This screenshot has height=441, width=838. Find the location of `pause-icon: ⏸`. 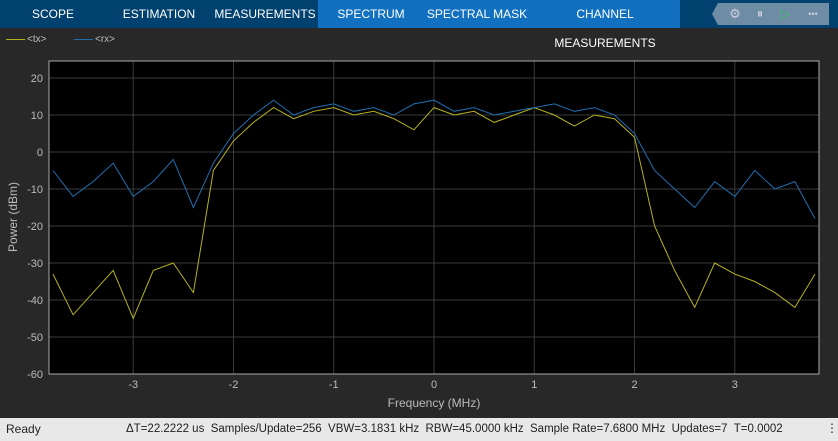

pause-icon: ⏸ is located at coordinates (760, 14).